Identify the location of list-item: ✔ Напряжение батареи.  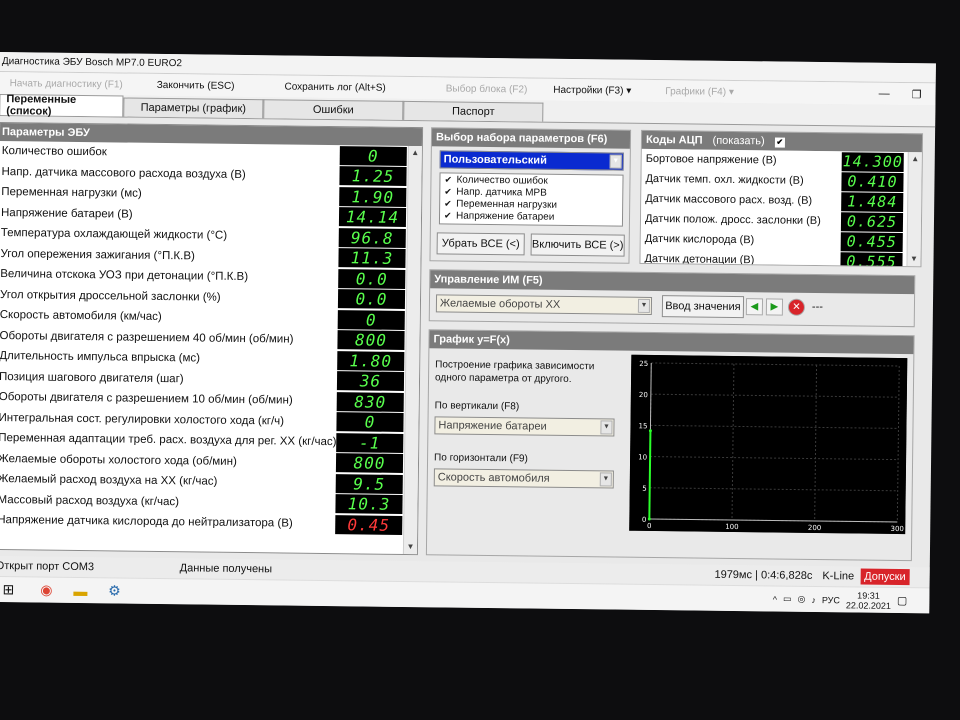
(531, 216).